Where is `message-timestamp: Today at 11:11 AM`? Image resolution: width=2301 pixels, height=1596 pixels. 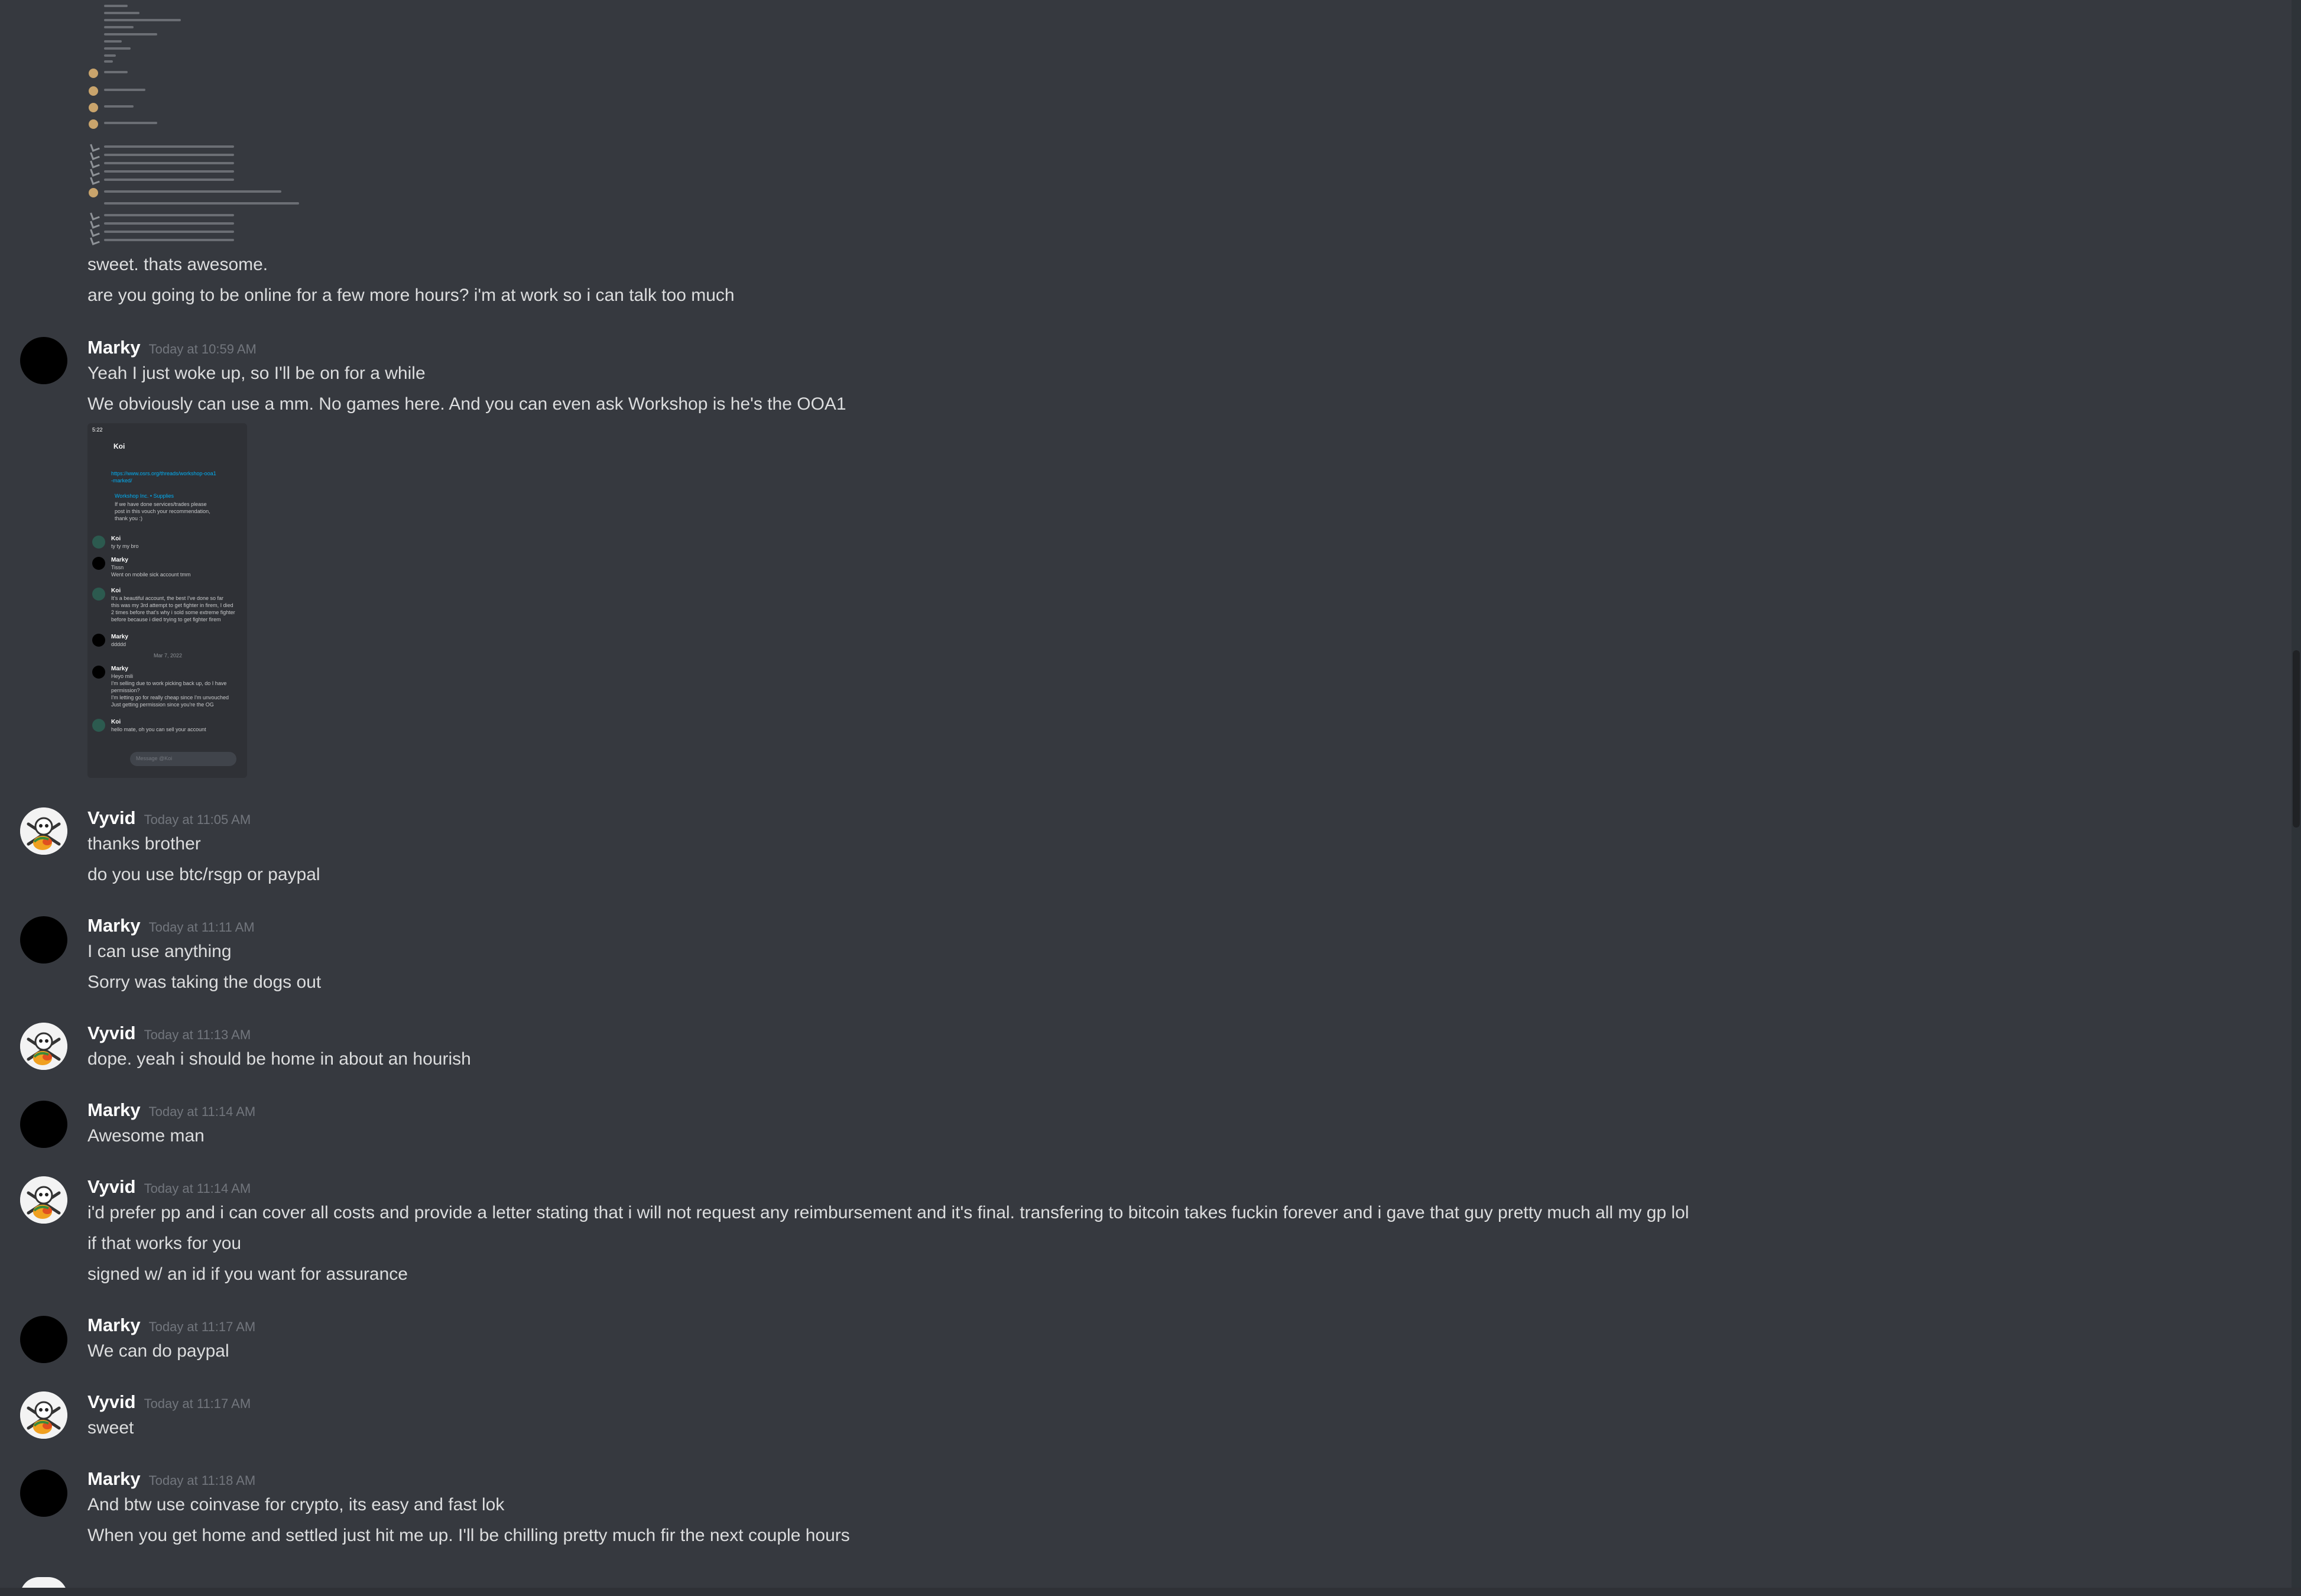 message-timestamp: Today at 11:11 AM is located at coordinates (201, 927).